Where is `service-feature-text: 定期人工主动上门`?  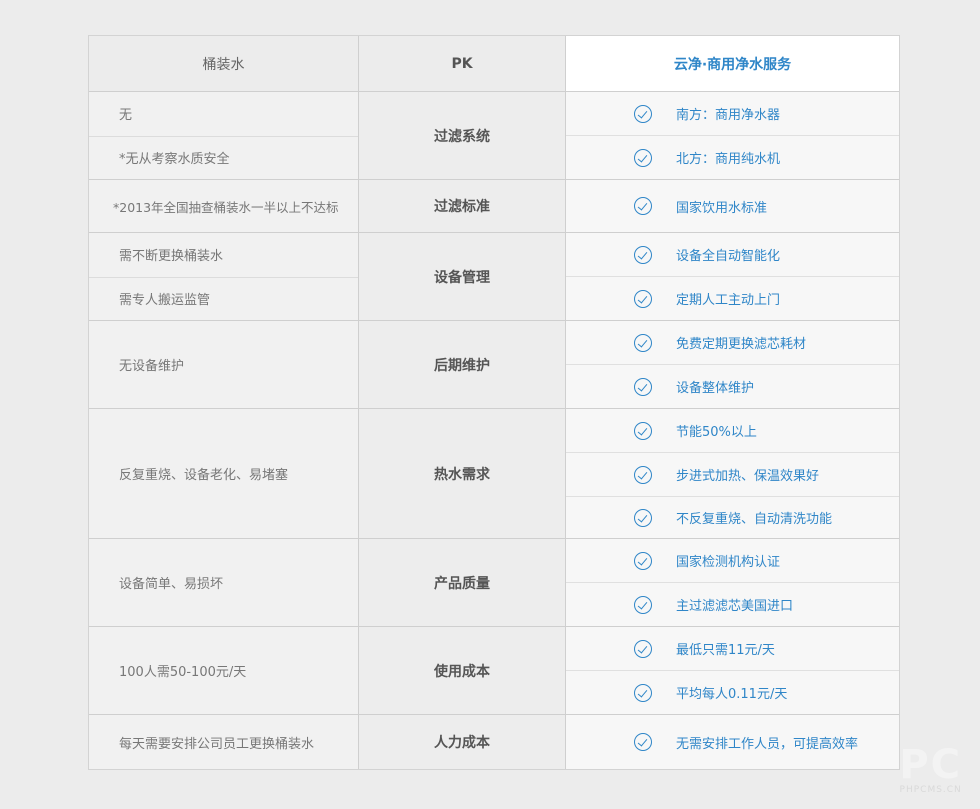
service-feature-text: 定期人工主动上门 is located at coordinates (728, 300).